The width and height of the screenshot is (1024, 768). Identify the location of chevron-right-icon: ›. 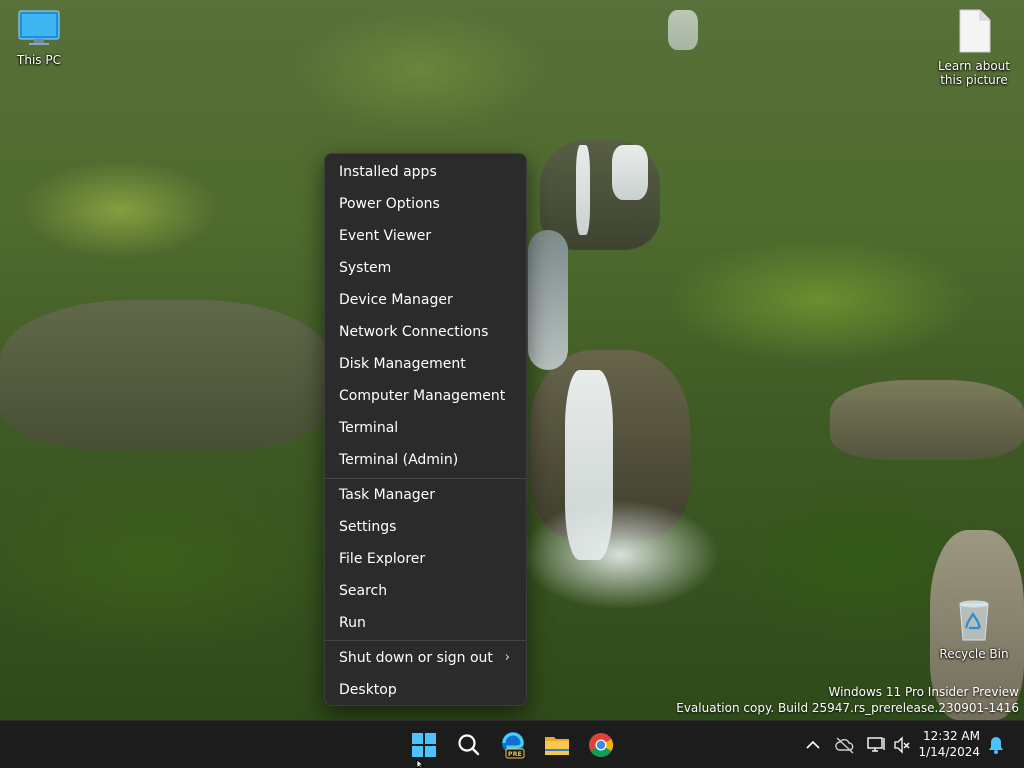
(507, 657).